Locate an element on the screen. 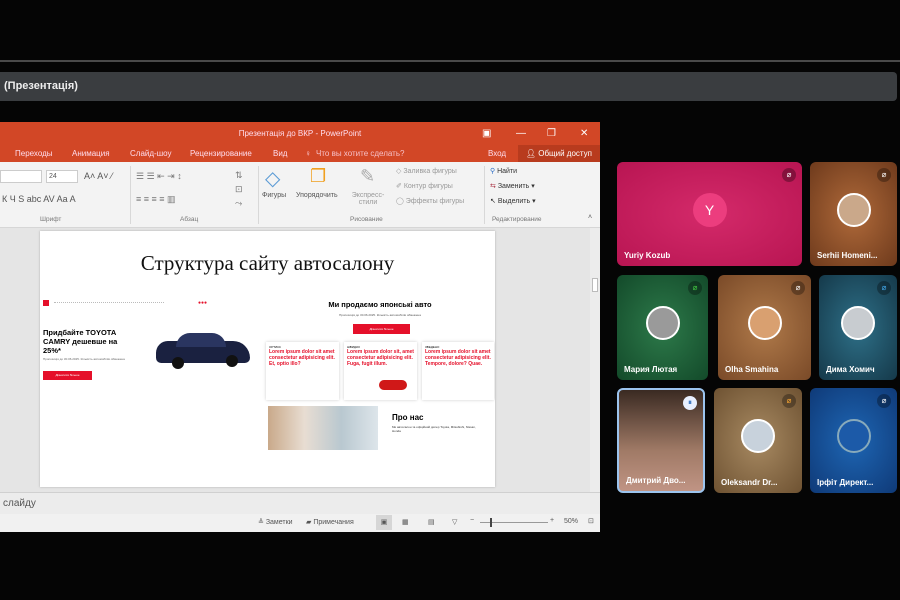 The height and width of the screenshot is (600, 900). shape-outline-button: ✐ Контур фигуры is located at coordinates (424, 186).